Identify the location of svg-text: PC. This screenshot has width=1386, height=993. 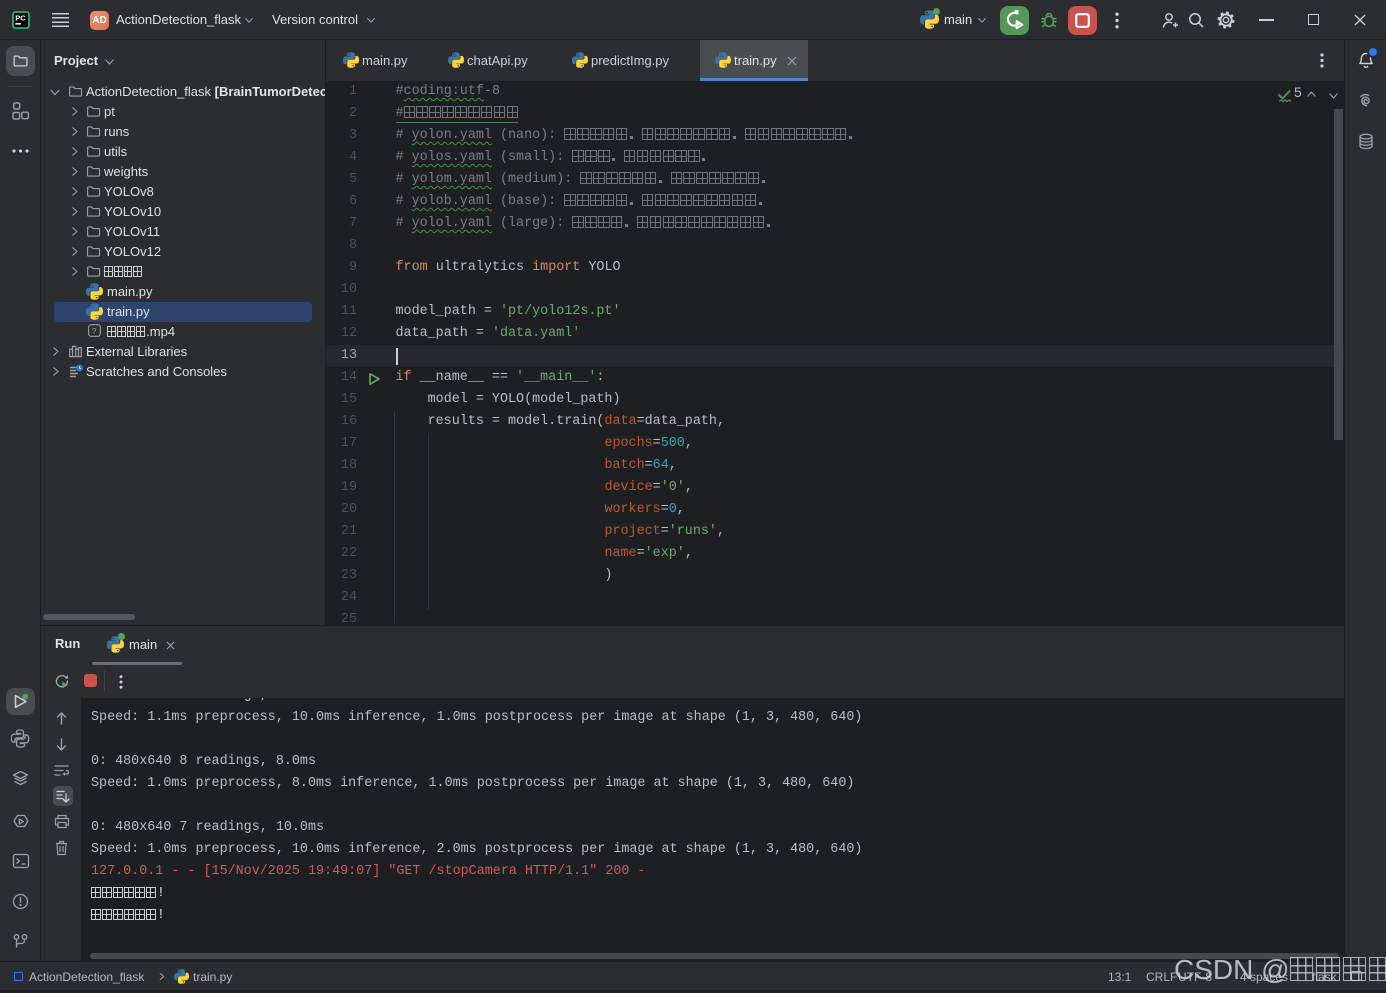
(20, 18).